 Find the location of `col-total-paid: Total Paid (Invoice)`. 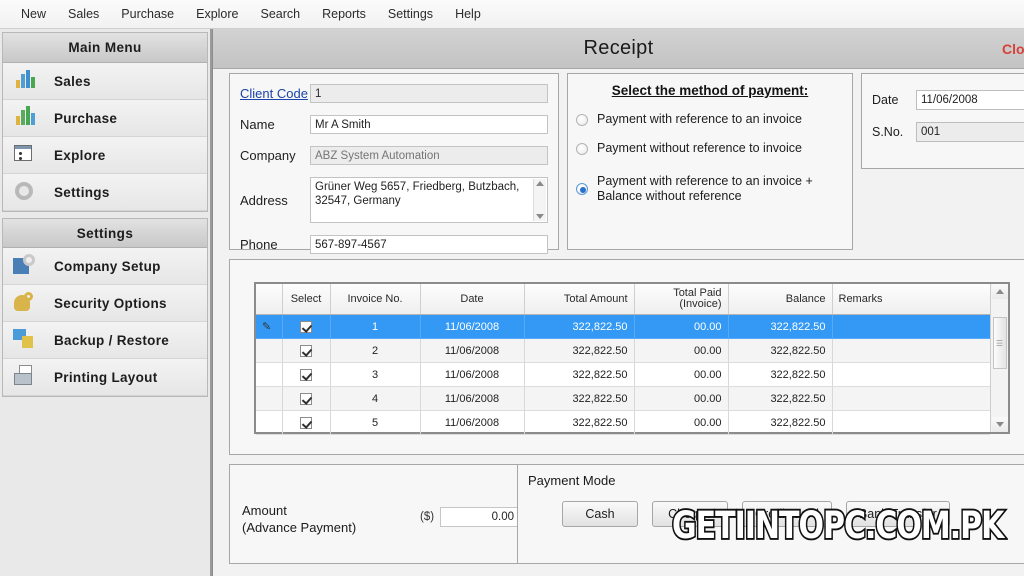

col-total-paid: Total Paid (Invoice) is located at coordinates (681, 299).